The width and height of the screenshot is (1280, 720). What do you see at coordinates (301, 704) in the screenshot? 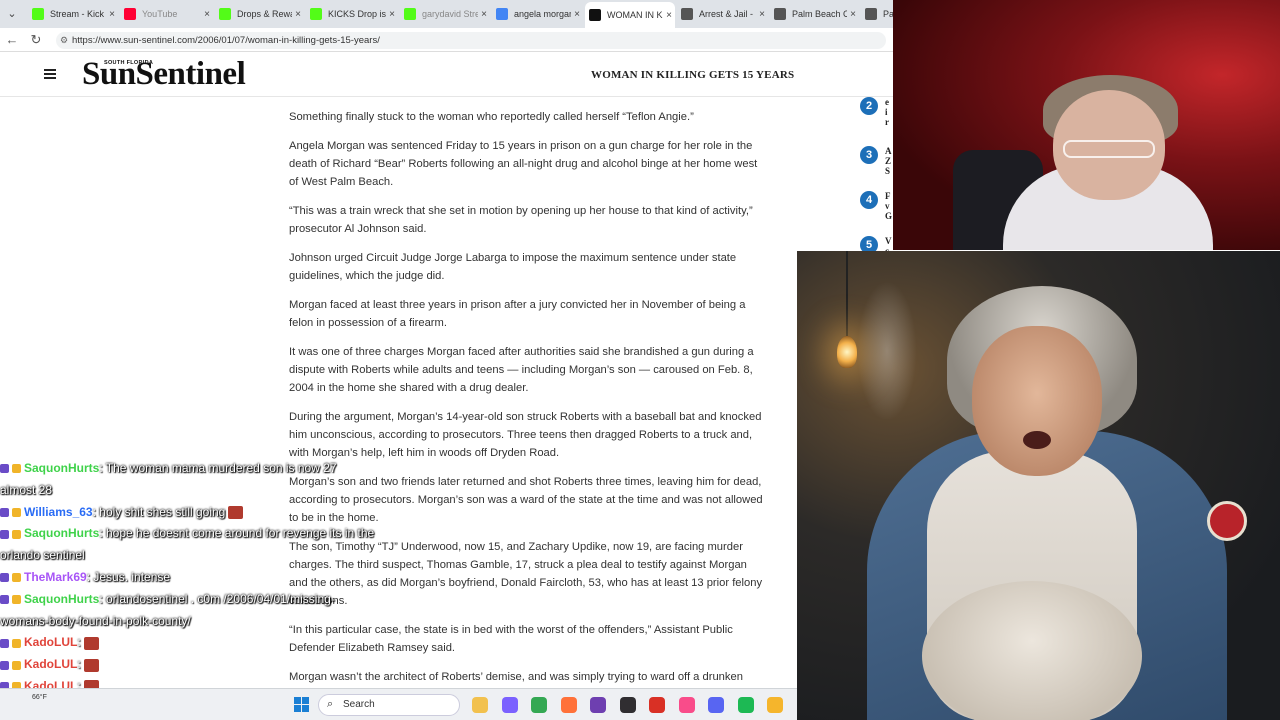
I see `windows-start-icon` at bounding box center [301, 704].